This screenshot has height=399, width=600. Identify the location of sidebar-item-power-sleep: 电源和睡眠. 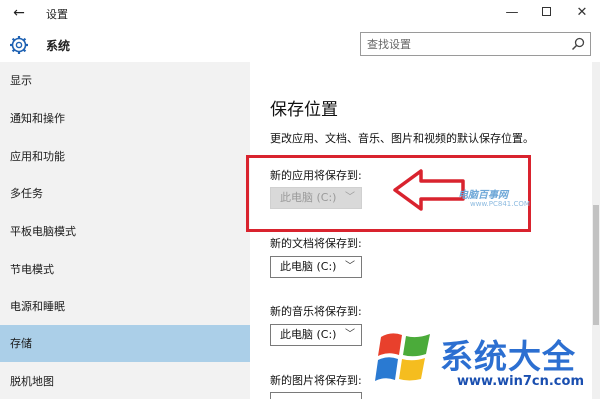
(125, 306).